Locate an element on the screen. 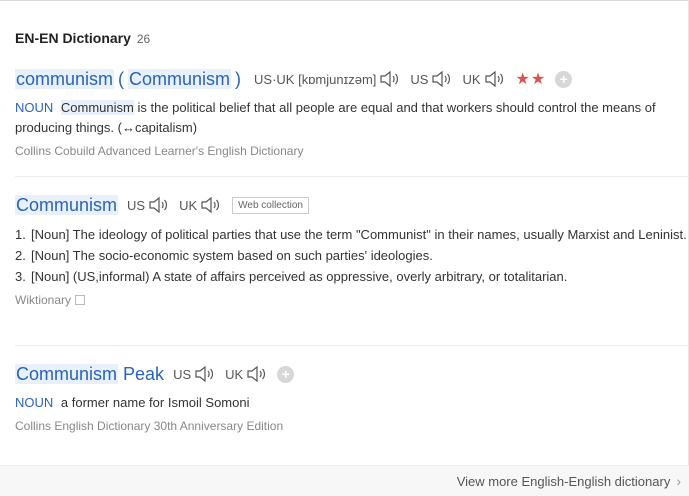 This screenshot has width=689, height=496. entry2-pron-uk: UK is located at coordinates (200, 205).